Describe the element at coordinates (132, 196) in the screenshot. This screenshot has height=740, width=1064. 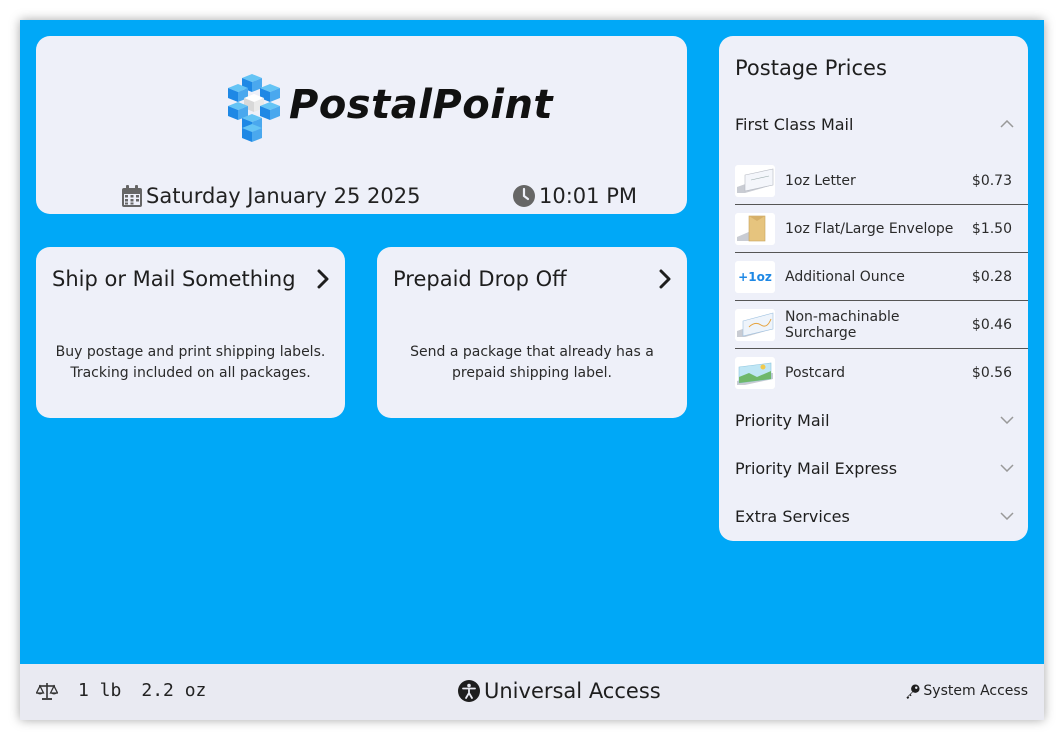
I see `calendar-icon` at that location.